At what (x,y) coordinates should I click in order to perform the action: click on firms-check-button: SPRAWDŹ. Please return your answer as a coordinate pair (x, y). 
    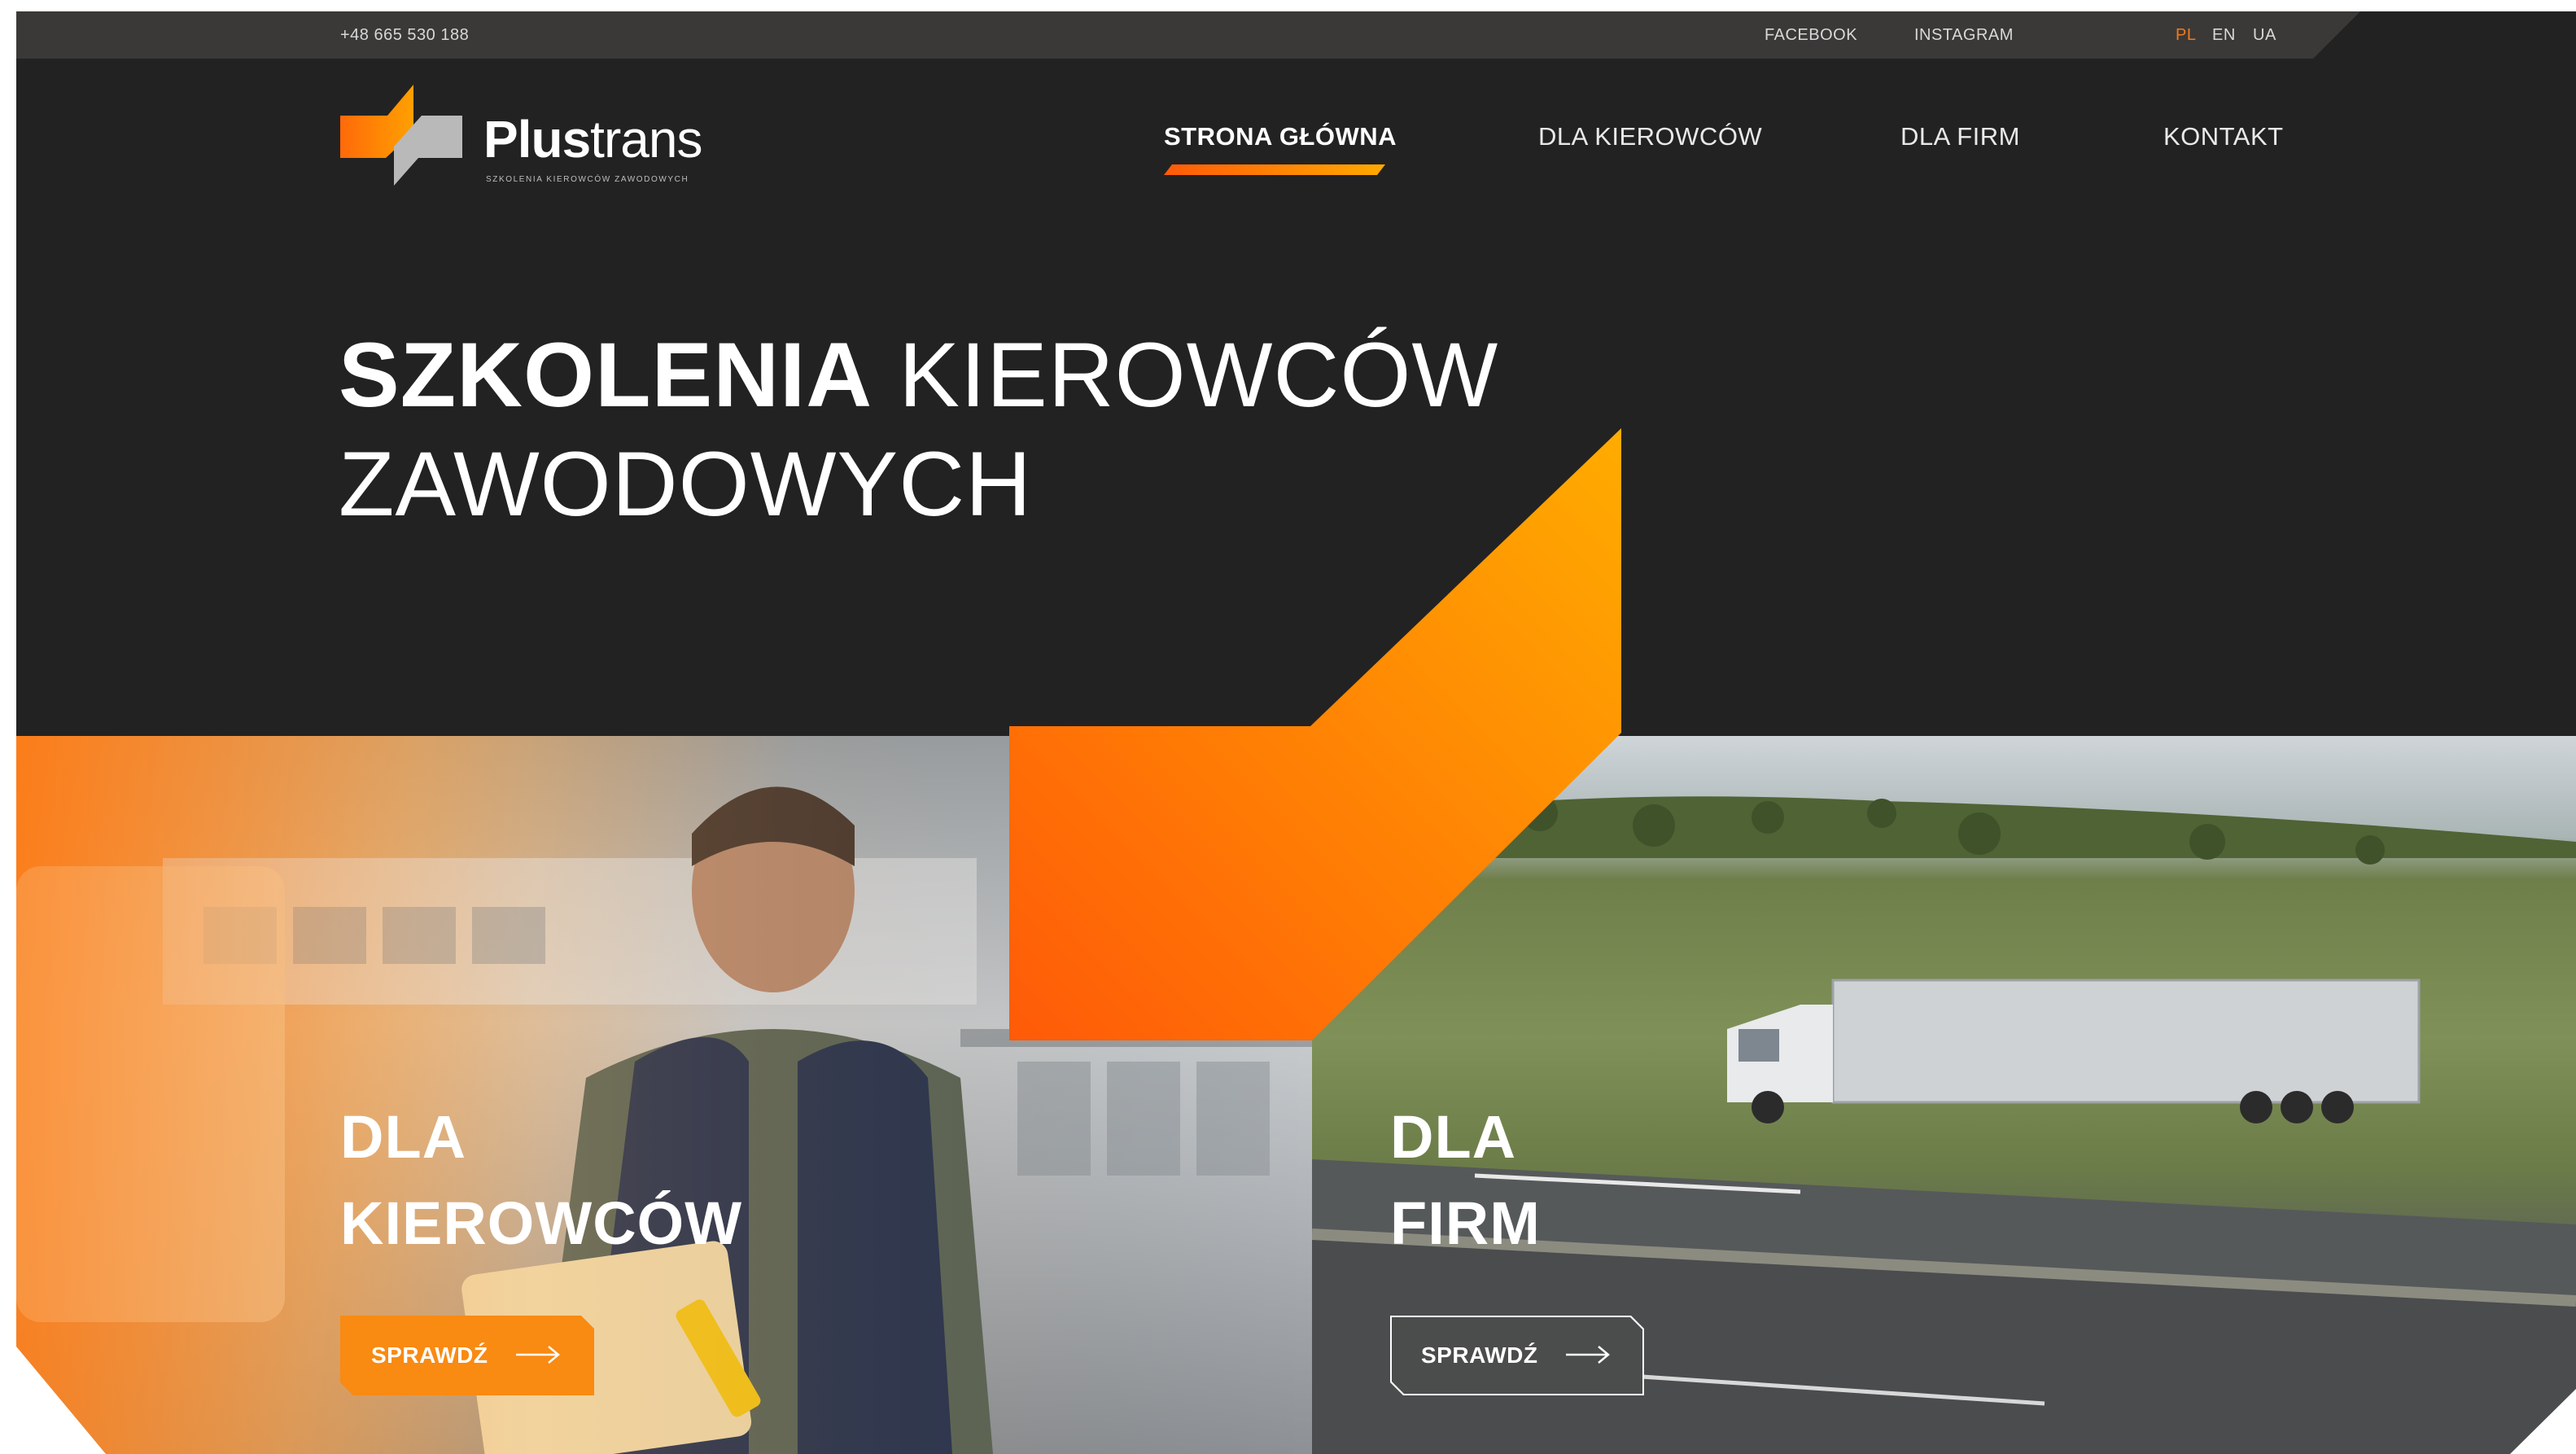
    Looking at the image, I should click on (1517, 1355).